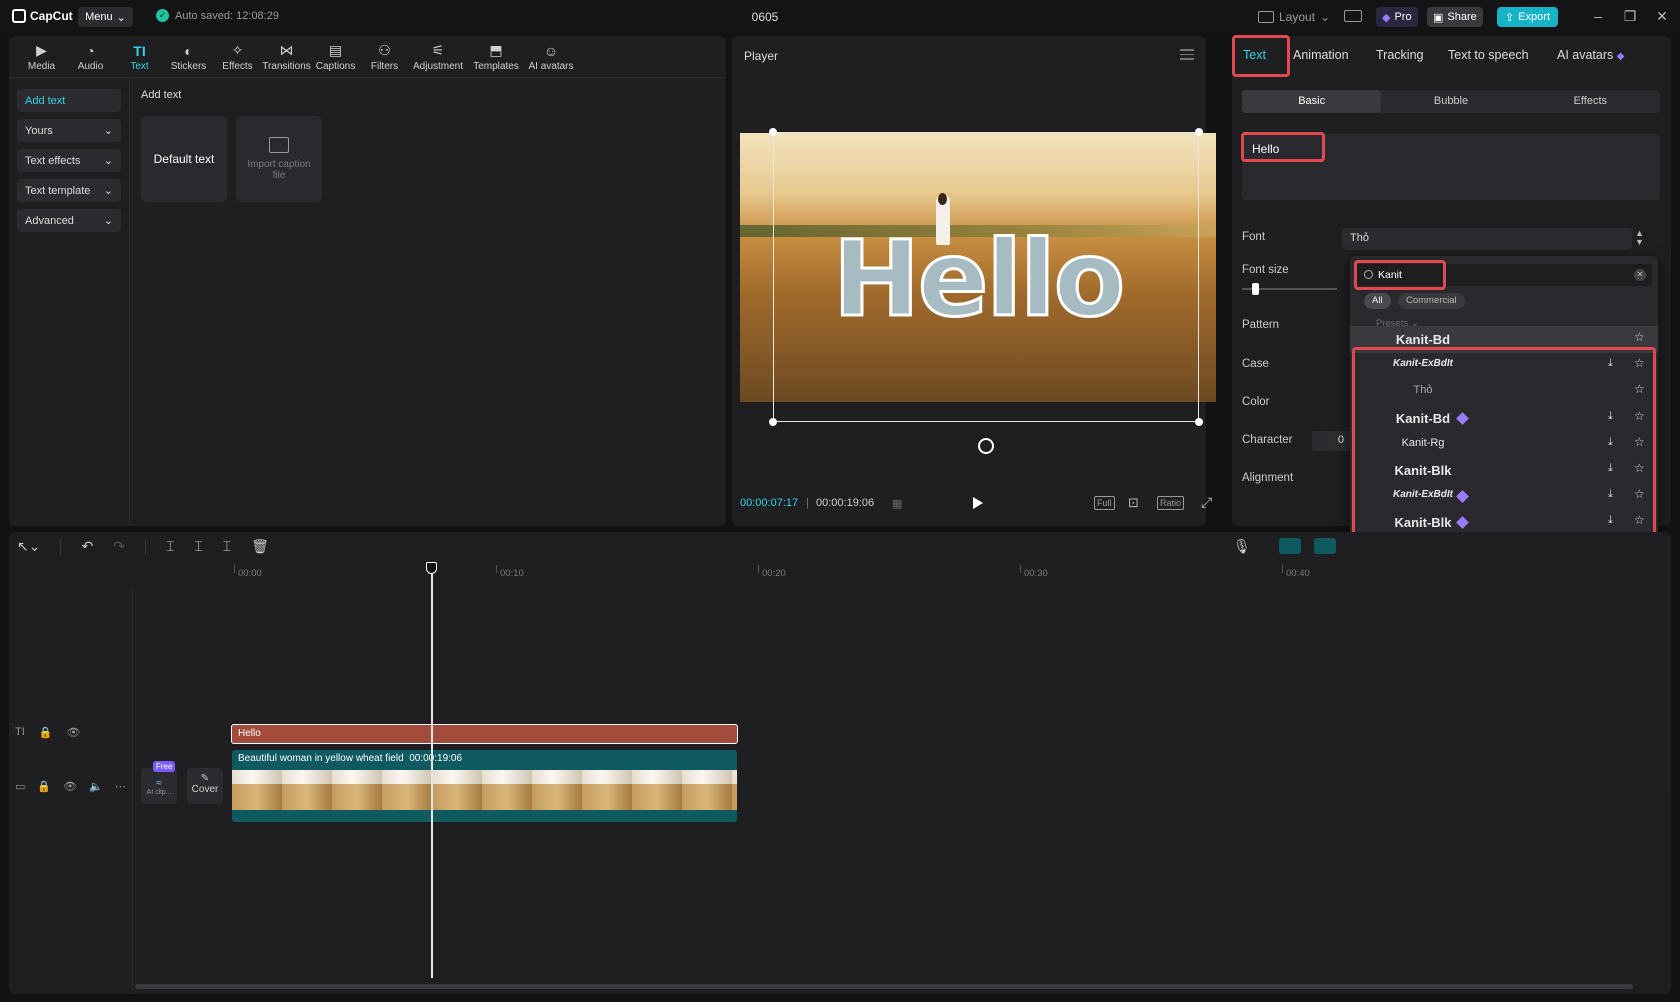 The image size is (1680, 1002). I want to click on cover-button: ✎ Cover, so click(205, 786).